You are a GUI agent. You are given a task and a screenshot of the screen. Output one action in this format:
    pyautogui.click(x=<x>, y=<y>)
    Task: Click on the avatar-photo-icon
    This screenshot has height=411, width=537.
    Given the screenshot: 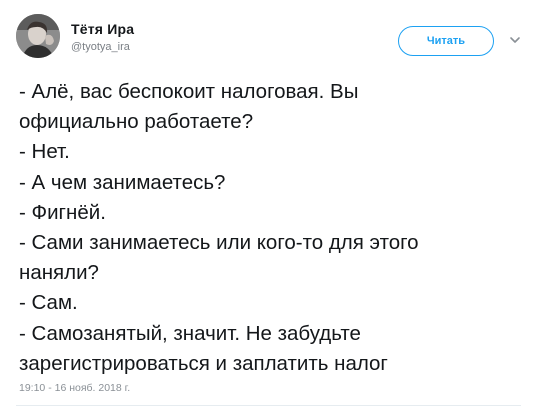 What is the action you would take?
    pyautogui.click(x=38, y=36)
    